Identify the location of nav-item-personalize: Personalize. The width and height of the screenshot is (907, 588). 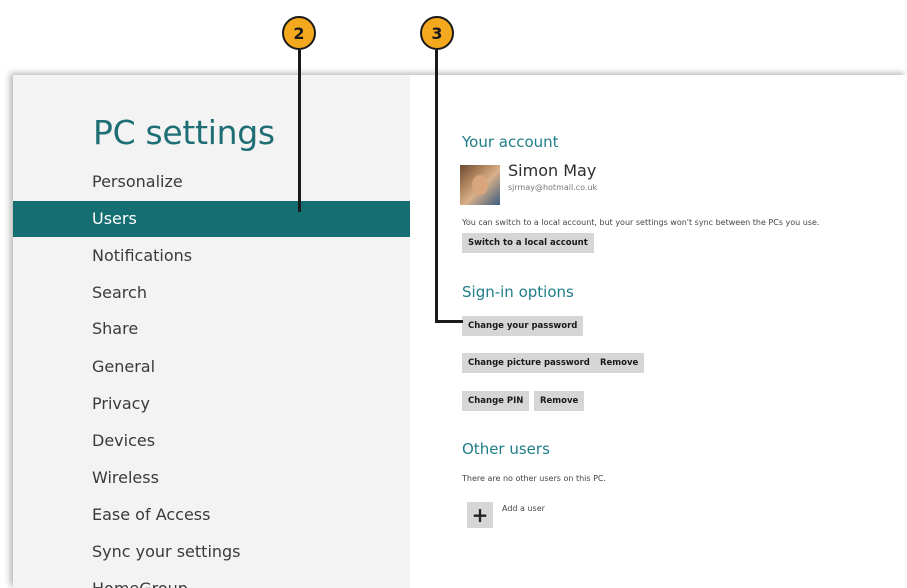
(211, 182).